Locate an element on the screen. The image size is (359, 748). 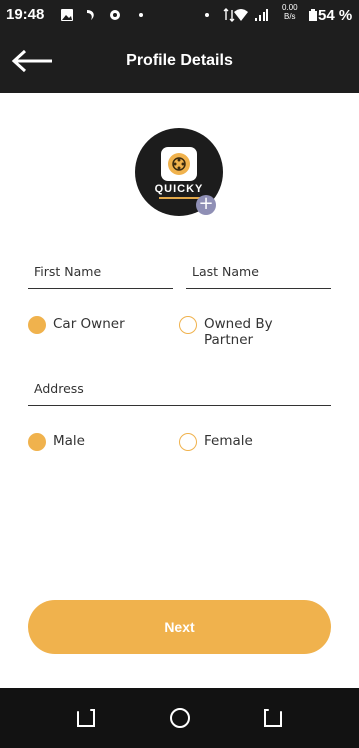
radio-female: Female is located at coordinates (249, 443).